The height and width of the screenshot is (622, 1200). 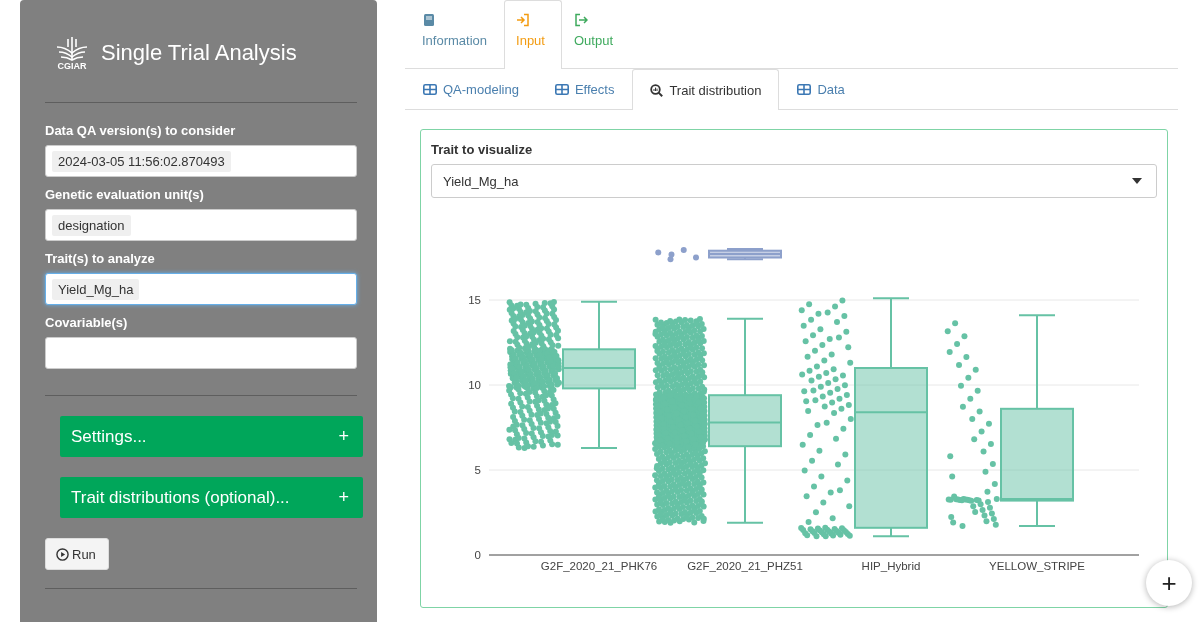 What do you see at coordinates (62, 554) in the screenshot?
I see `play-circle-icon` at bounding box center [62, 554].